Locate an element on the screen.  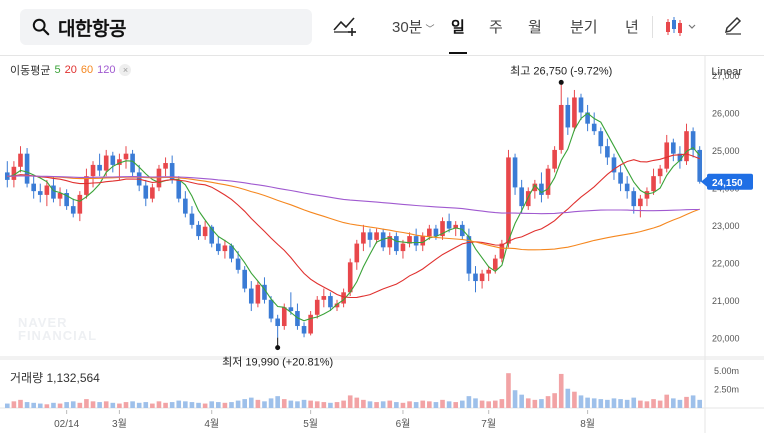
stock-name: 대한항공 is located at coordinates (92, 29).